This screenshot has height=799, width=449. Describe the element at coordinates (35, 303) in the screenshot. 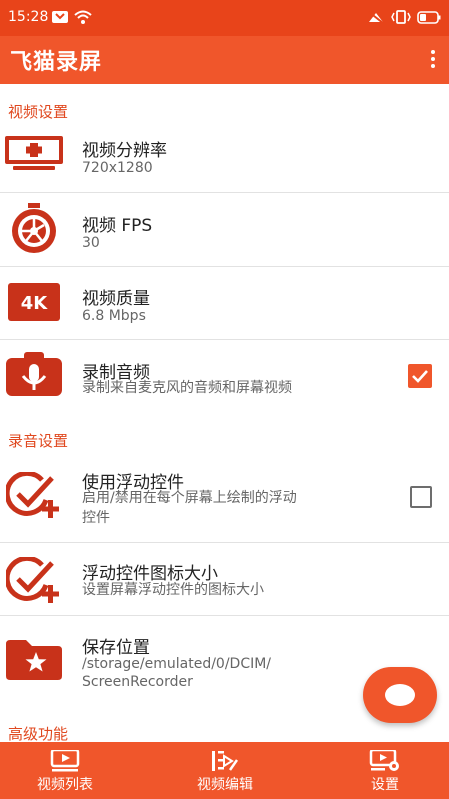

I see `svg-text: 4K` at that location.